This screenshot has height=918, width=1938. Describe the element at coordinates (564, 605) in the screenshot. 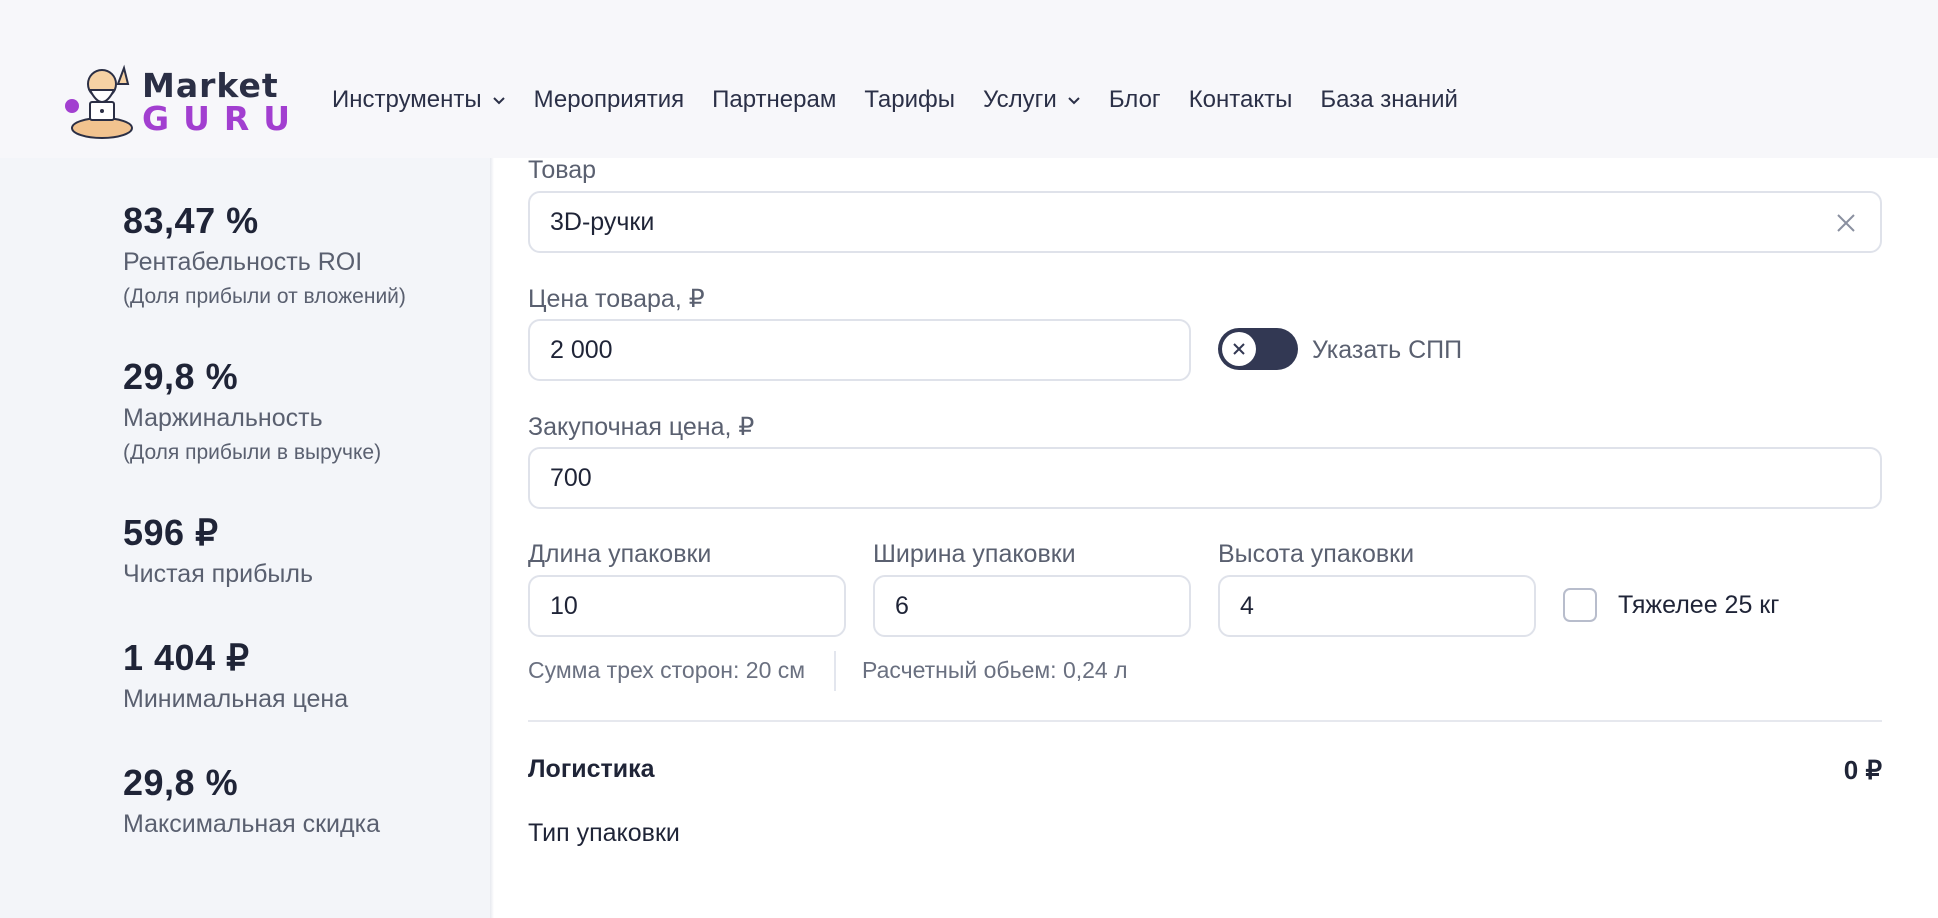

I see `length-value: 10` at that location.